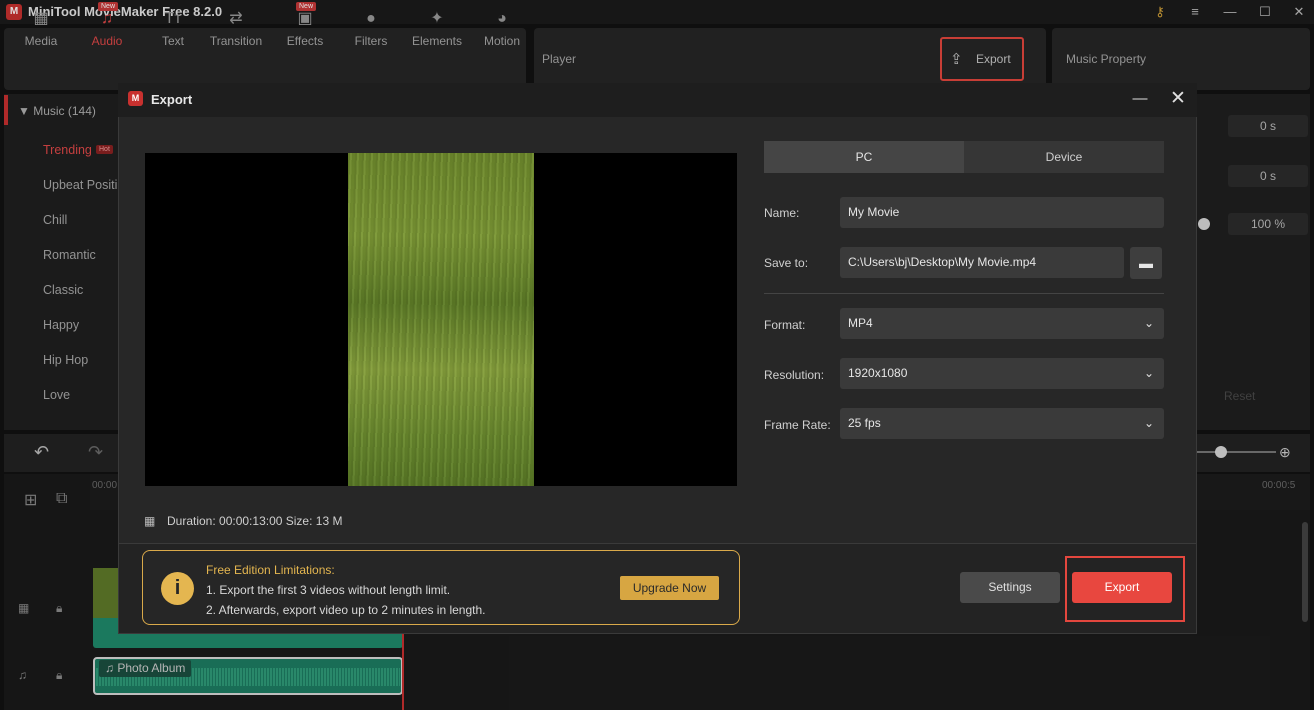 The image size is (1314, 710). I want to click on folder-icon: ▬, so click(1146, 263).